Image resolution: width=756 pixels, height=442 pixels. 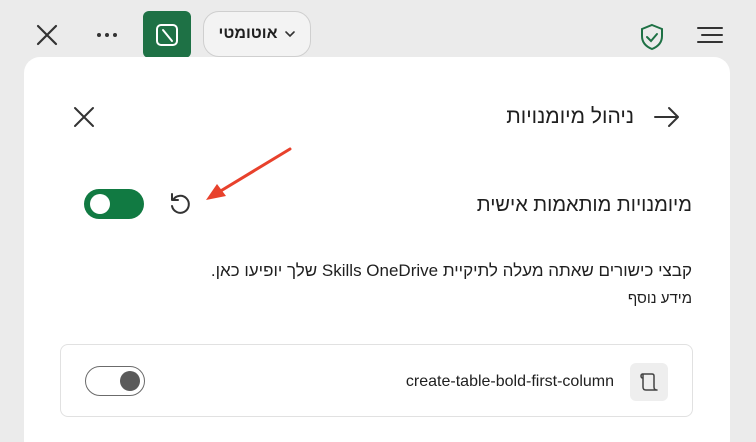 I want to click on refresh-icon, so click(x=180, y=204).